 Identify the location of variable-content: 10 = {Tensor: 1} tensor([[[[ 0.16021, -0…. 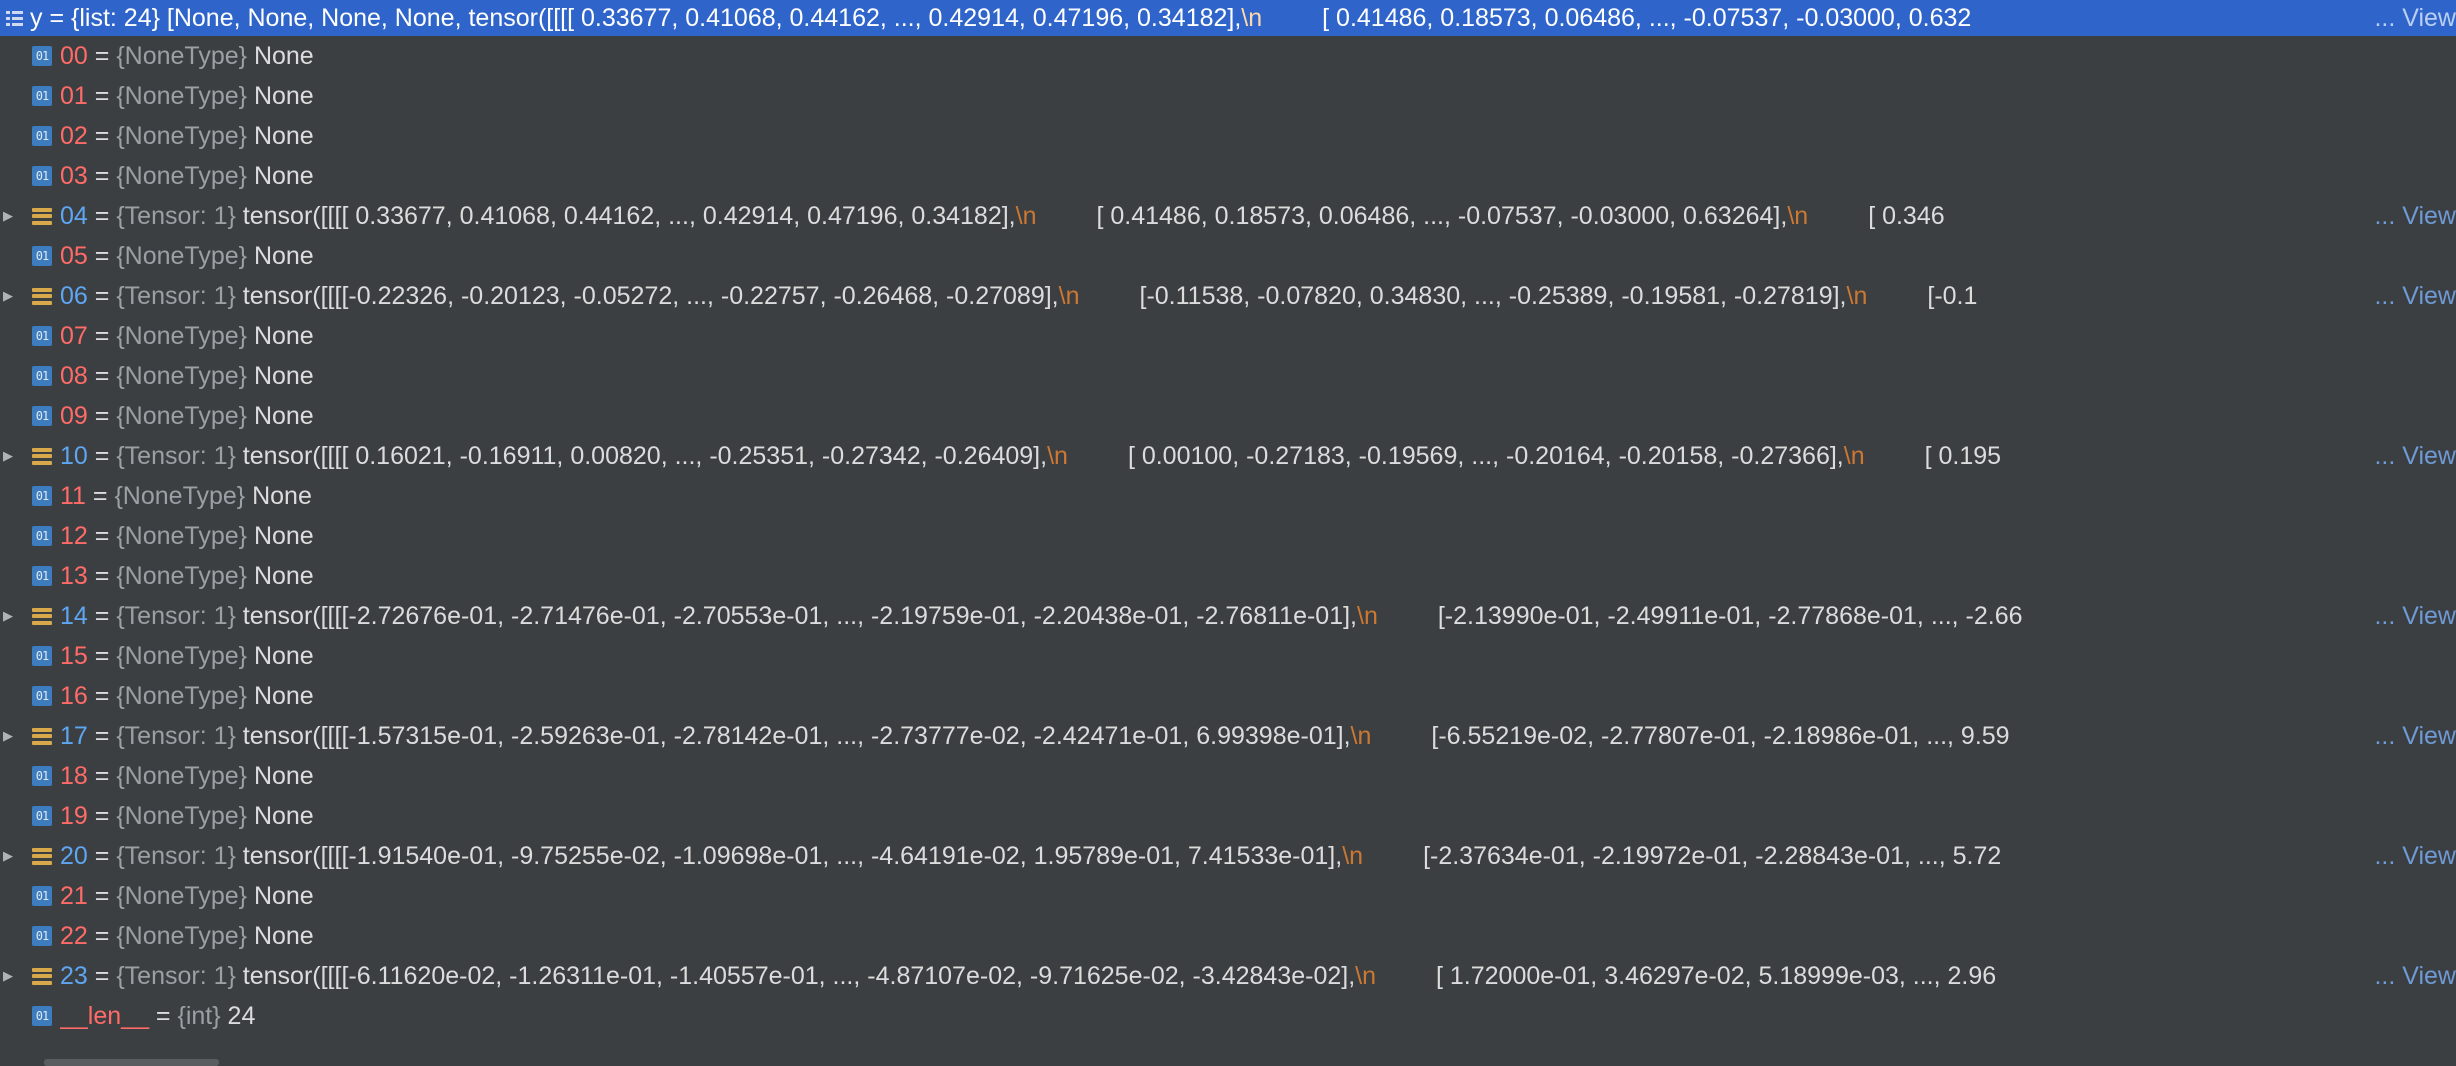
(1258, 456).